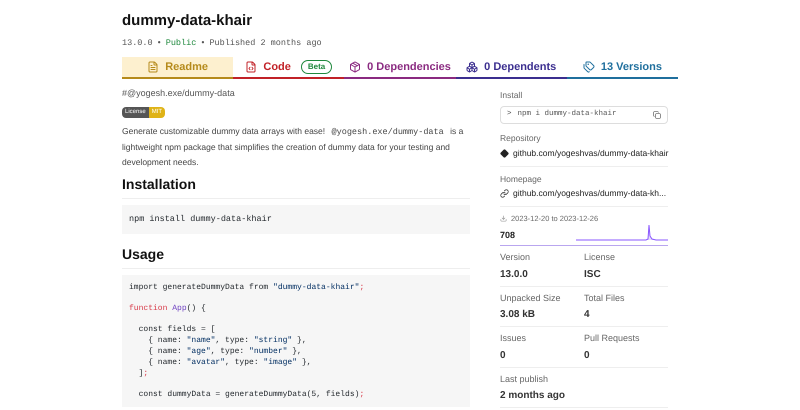  Describe the element at coordinates (179, 93) in the screenshot. I see `scope-text: #@yogesh.exe/dummy-data` at that location.